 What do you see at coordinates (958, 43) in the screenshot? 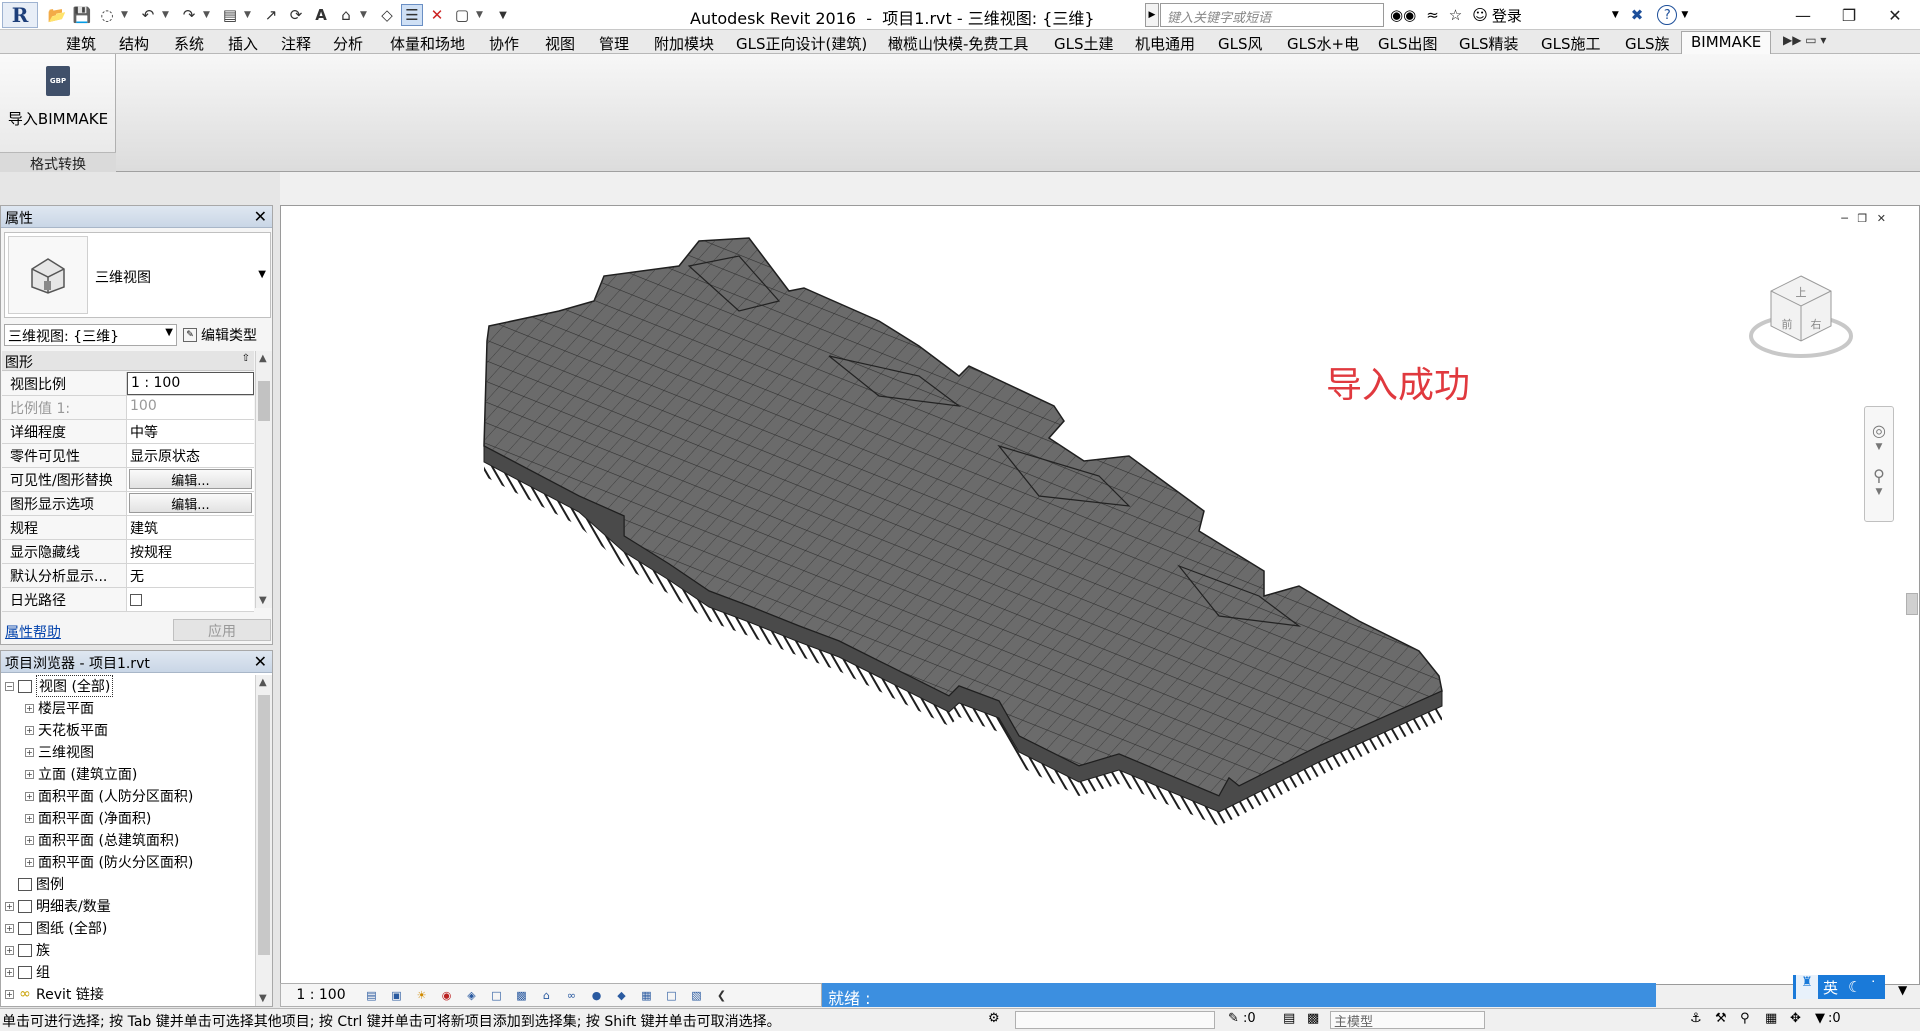
I see `tab-13: 橄榄山快模-免费工具` at bounding box center [958, 43].